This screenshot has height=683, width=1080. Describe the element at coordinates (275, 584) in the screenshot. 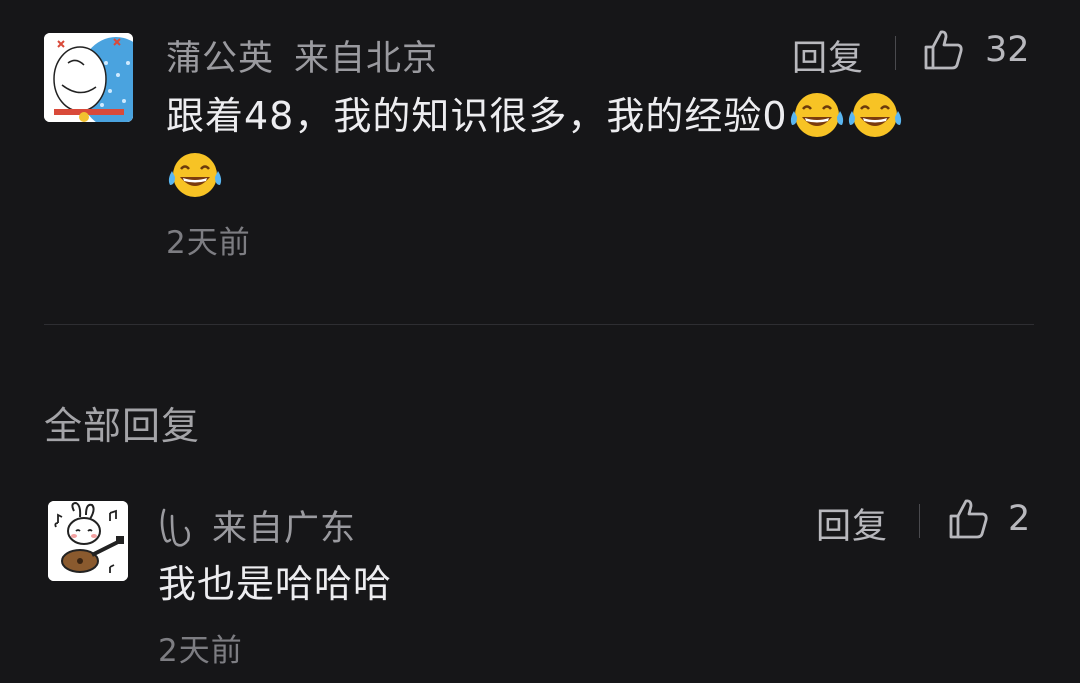

I see `comment-text: 我也是哈哈哈` at that location.